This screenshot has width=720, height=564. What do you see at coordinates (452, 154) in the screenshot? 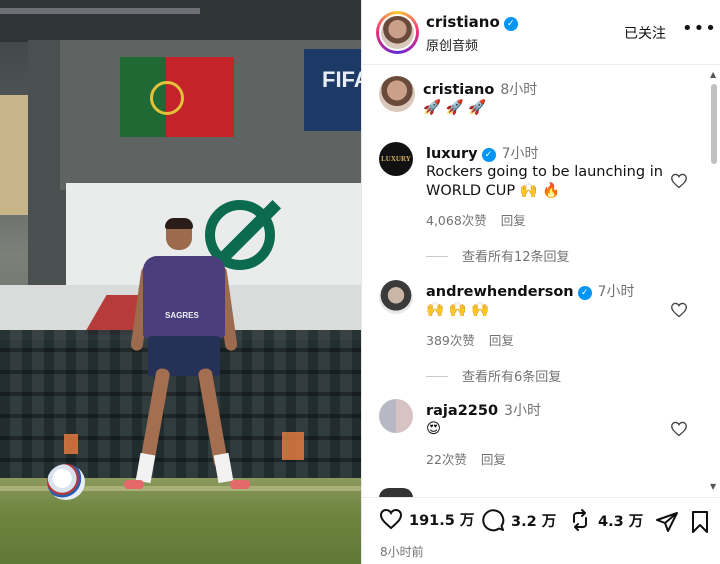
I see `comment-username: luxury` at bounding box center [452, 154].